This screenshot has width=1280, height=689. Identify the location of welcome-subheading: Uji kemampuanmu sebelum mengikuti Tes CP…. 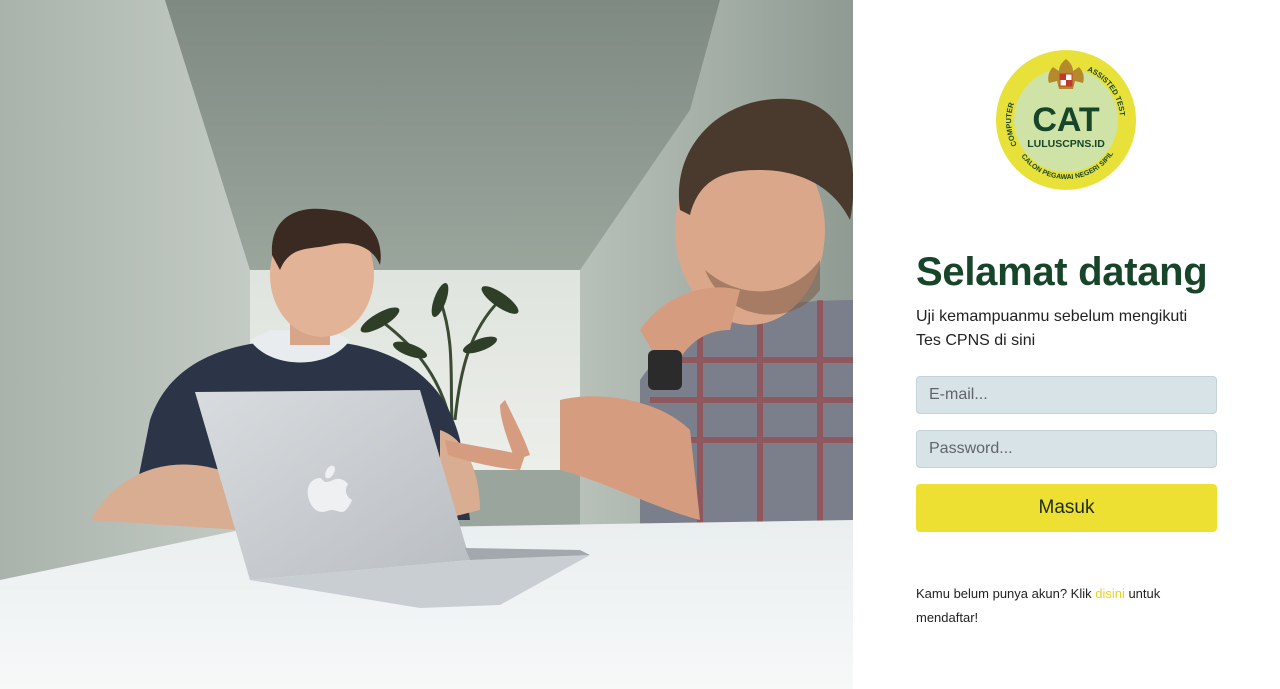
(1052, 328).